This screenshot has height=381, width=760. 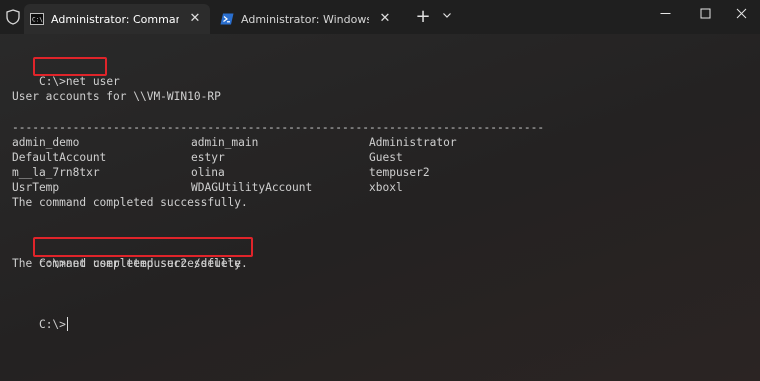 What do you see at coordinates (59, 157) in the screenshot?
I see `account-name: DefaultAccount` at bounding box center [59, 157].